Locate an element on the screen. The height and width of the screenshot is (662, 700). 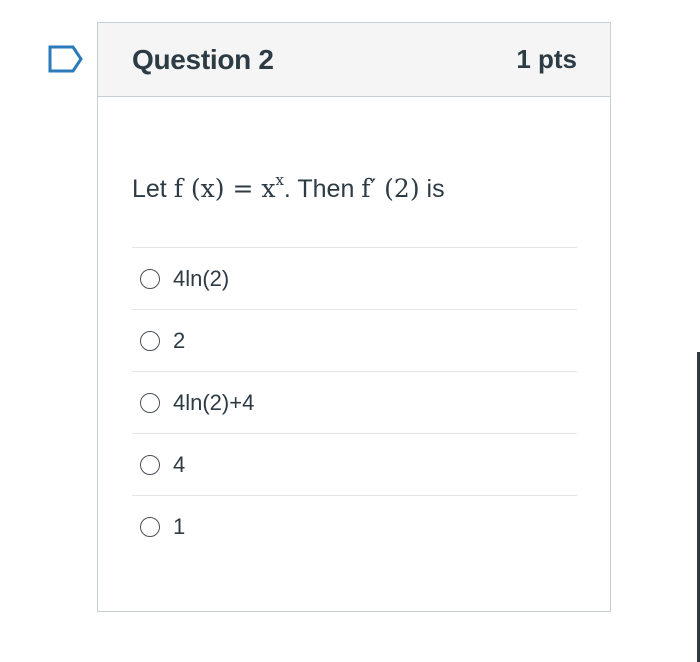
answer-label: 4ln(2)+4 is located at coordinates (213, 403).